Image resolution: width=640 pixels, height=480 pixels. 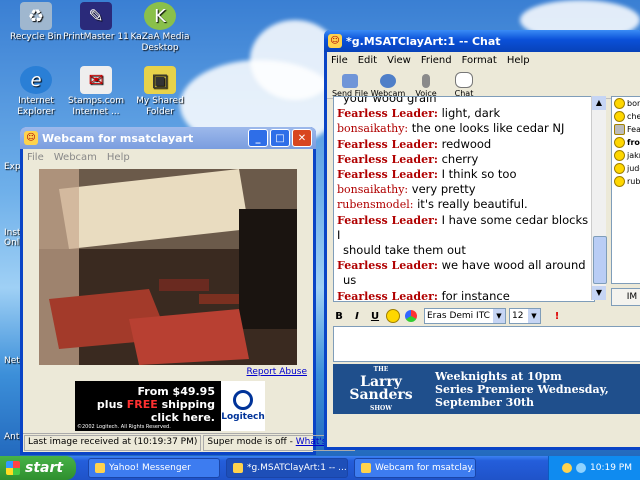 What do you see at coordinates (482, 41) in the screenshot?
I see `chat-titlebar: ☺ *g.MSATClayArt:1 -- Chat` at bounding box center [482, 41].